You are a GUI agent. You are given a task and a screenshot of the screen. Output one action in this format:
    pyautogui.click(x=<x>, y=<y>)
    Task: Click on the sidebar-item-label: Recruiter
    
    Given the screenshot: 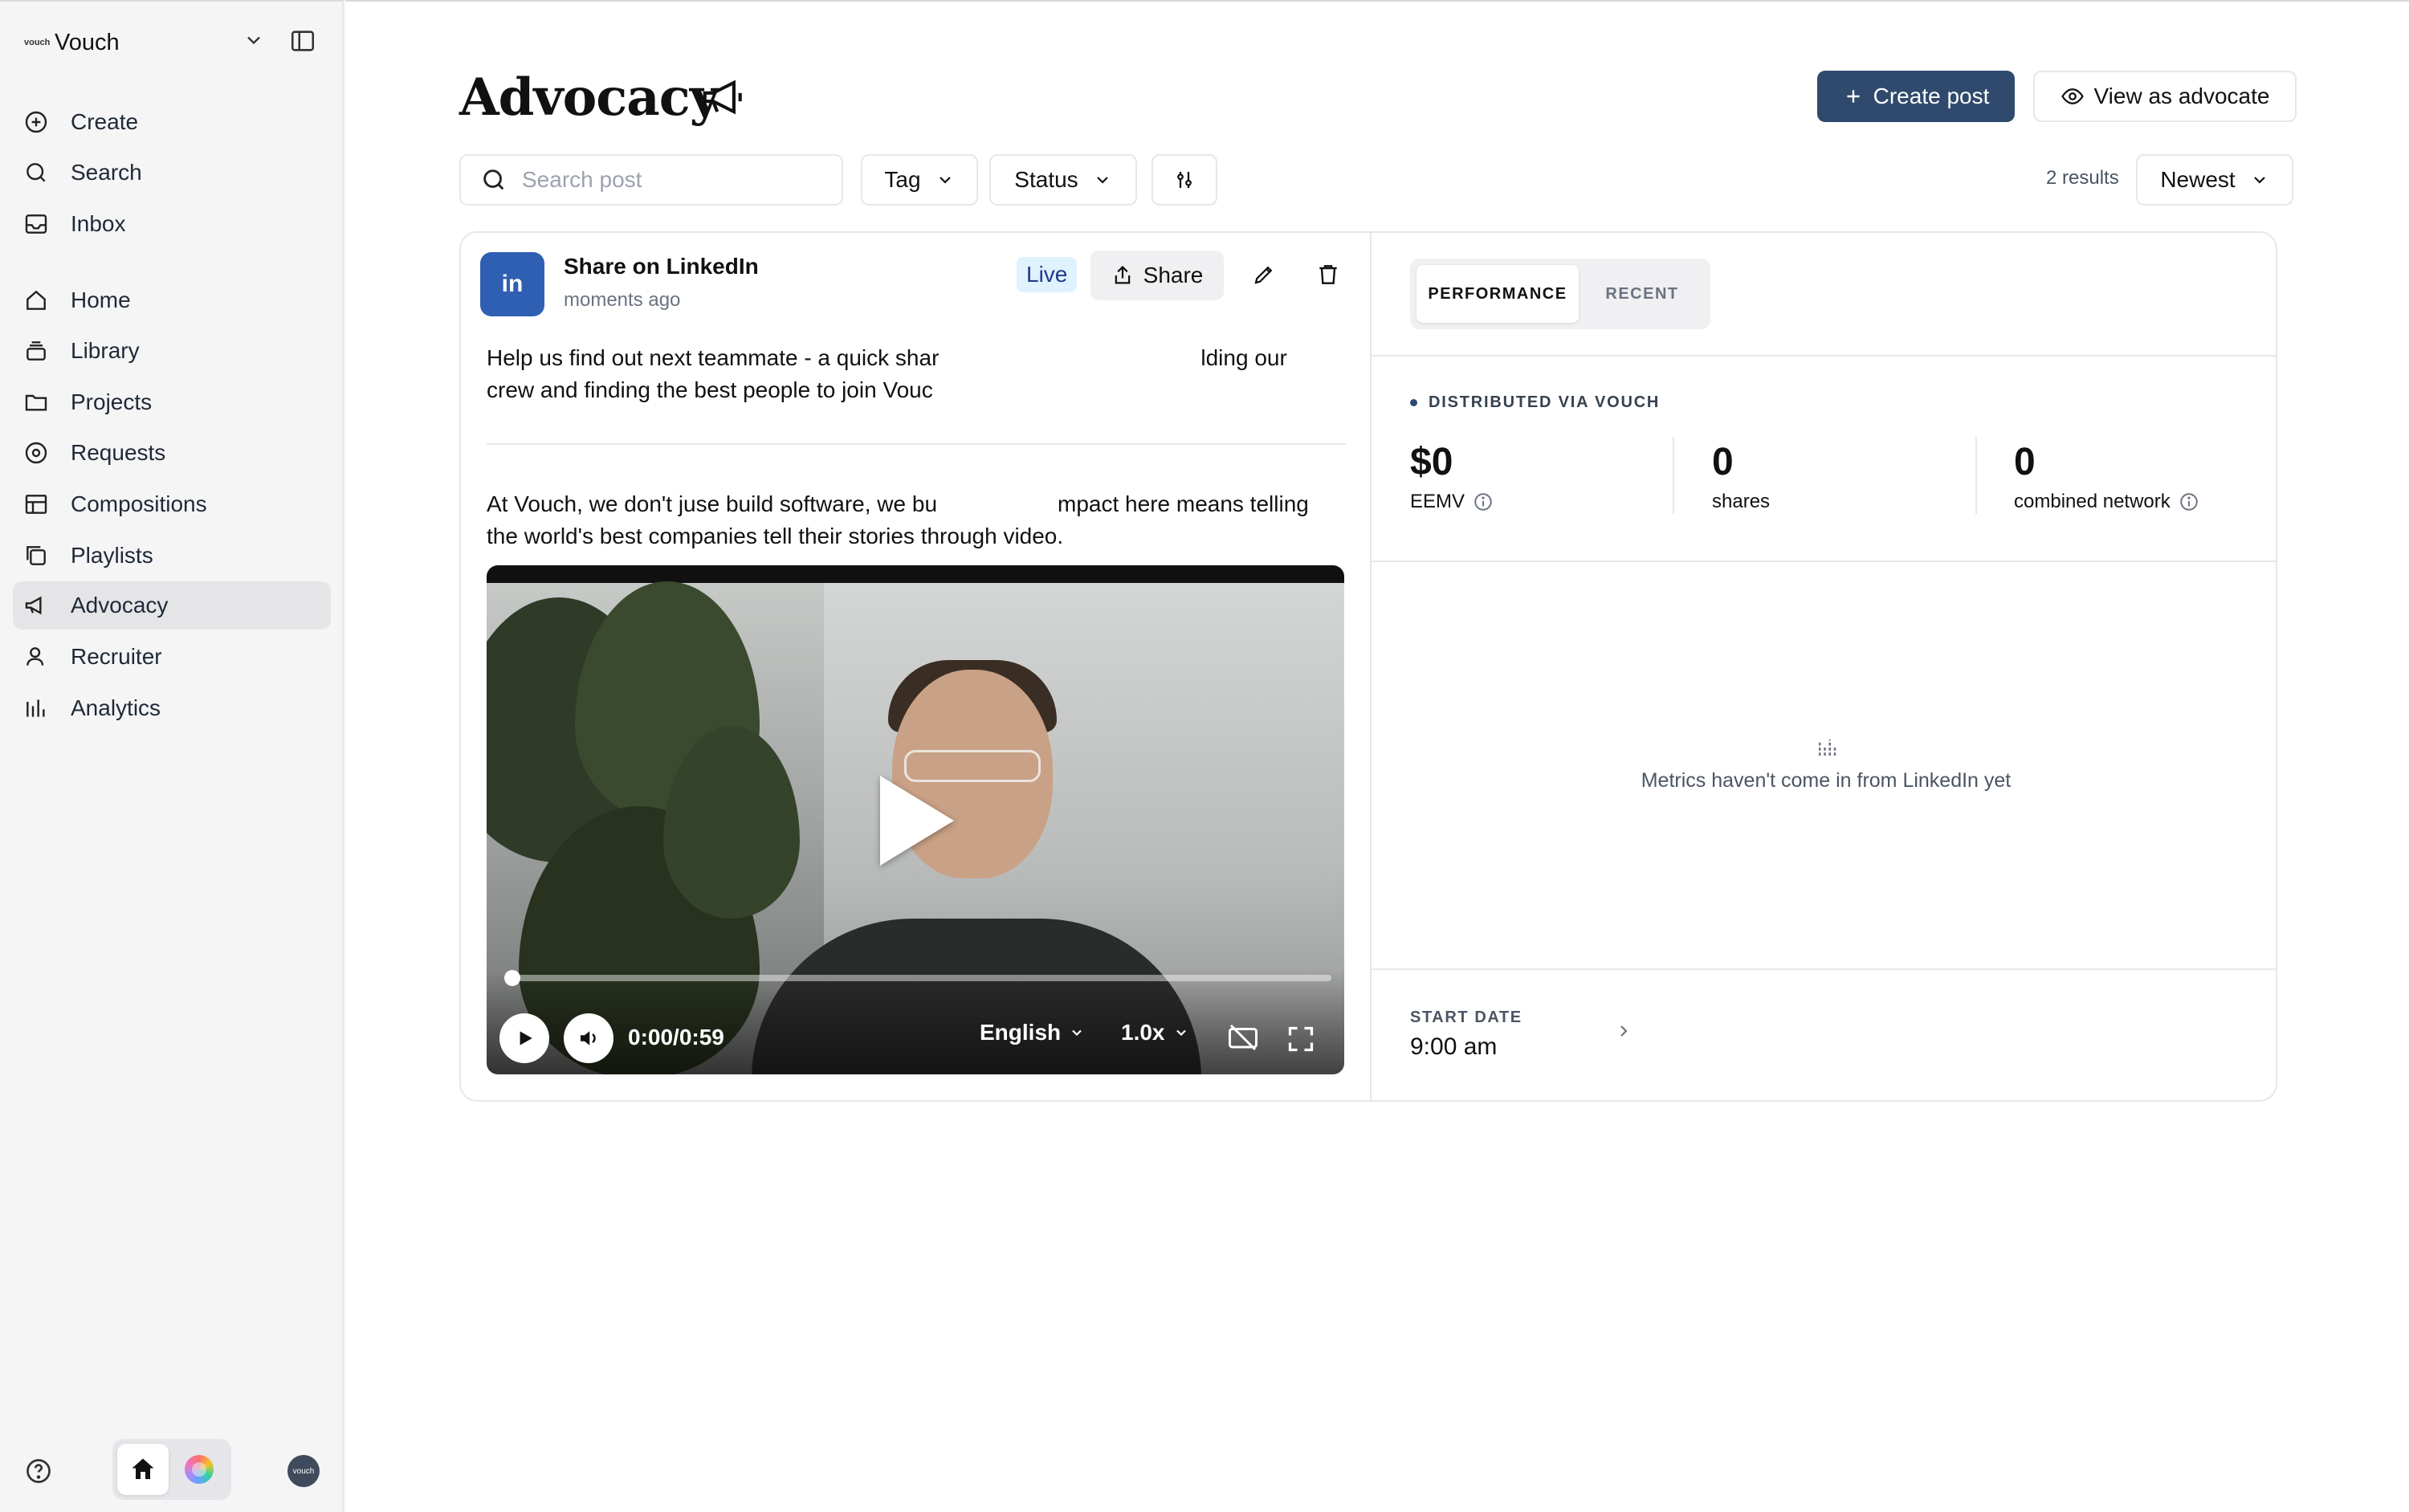 What is the action you would take?
    pyautogui.click(x=117, y=656)
    